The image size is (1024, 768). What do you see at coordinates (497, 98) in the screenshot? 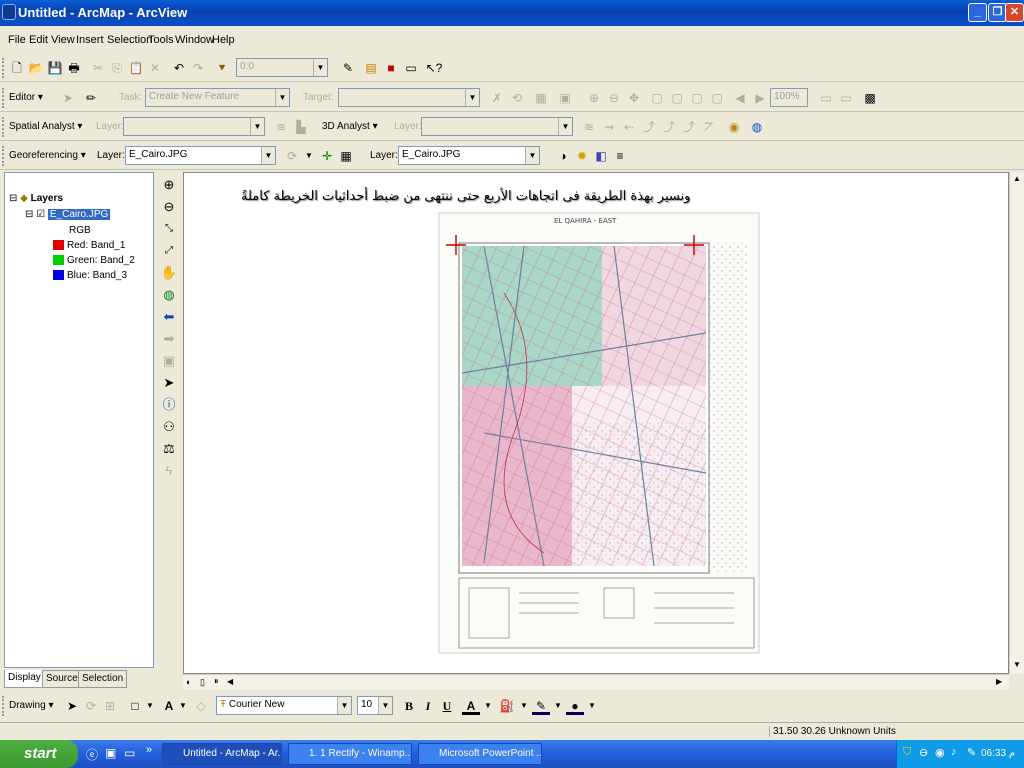
I see `split-tool-icon: ✗` at bounding box center [497, 98].